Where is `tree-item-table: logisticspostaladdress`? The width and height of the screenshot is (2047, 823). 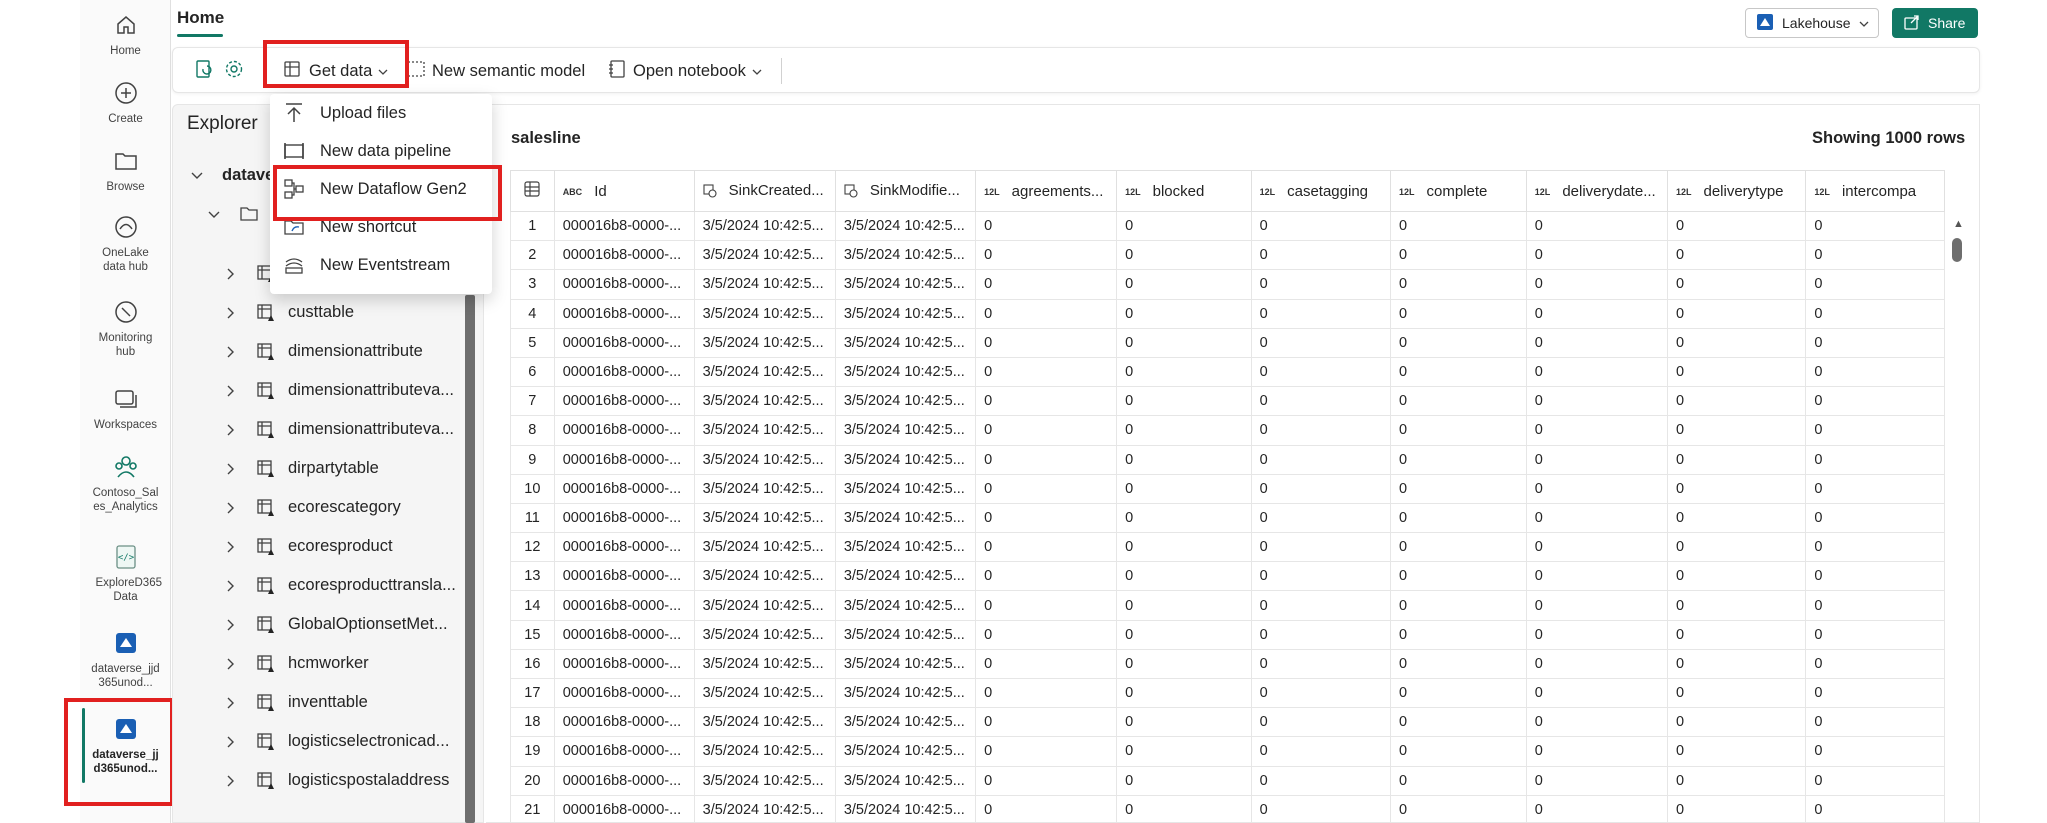
tree-item-table: logisticspostaladdress is located at coordinates (374, 780).